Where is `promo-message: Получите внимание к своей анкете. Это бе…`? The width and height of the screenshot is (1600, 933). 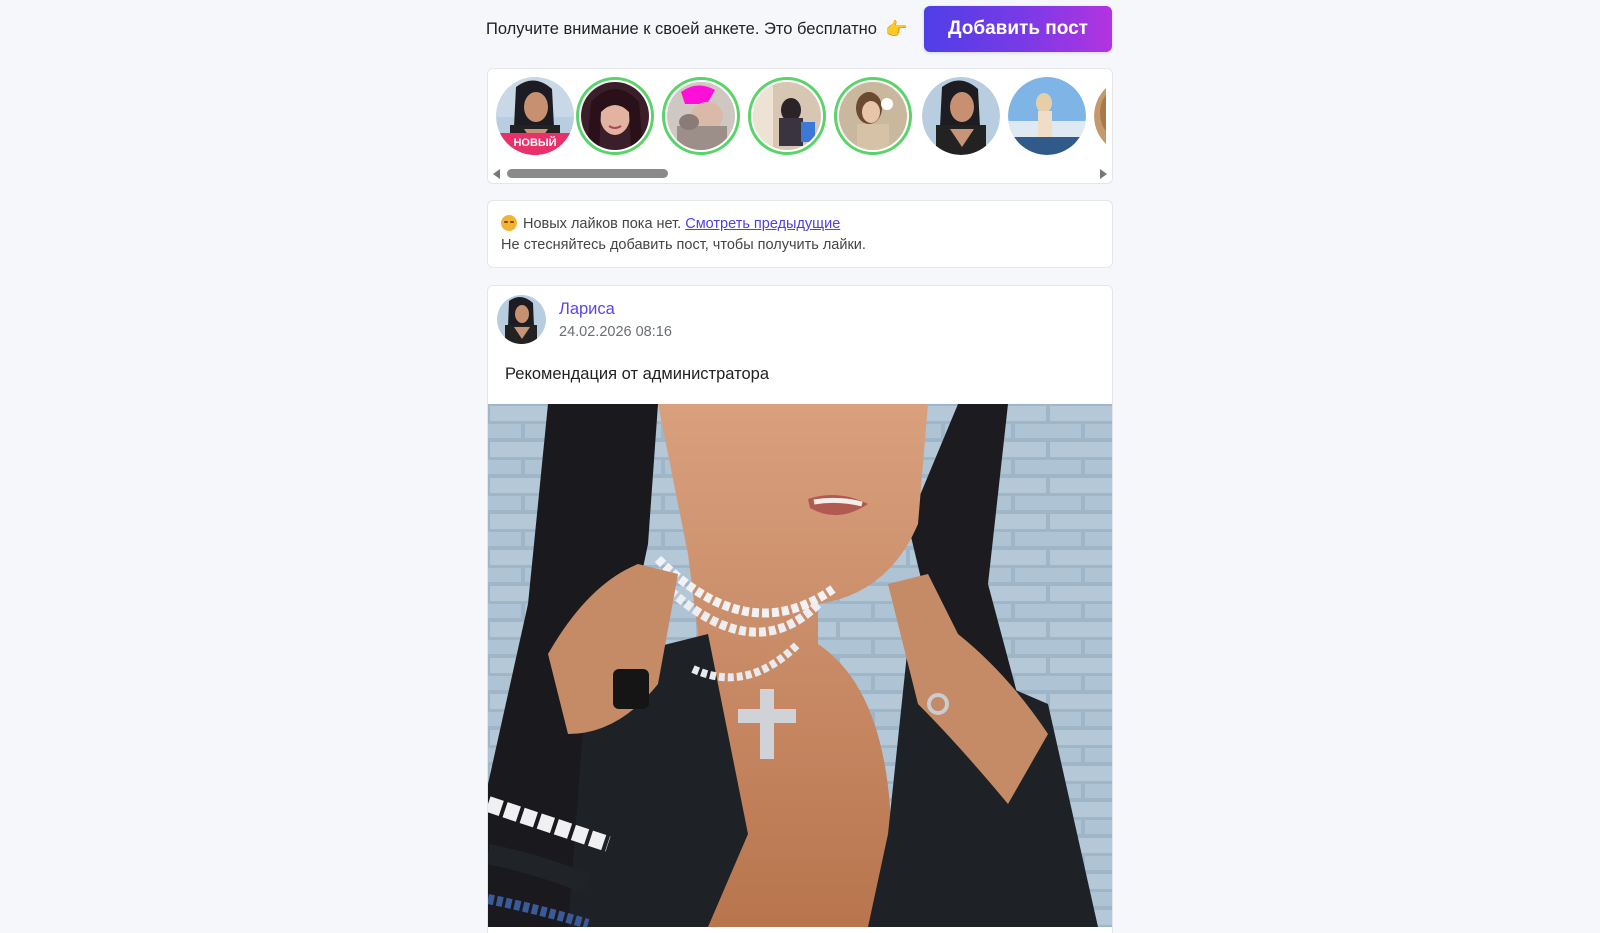 promo-message: Получите внимание к своей анкете. Это бе… is located at coordinates (696, 29).